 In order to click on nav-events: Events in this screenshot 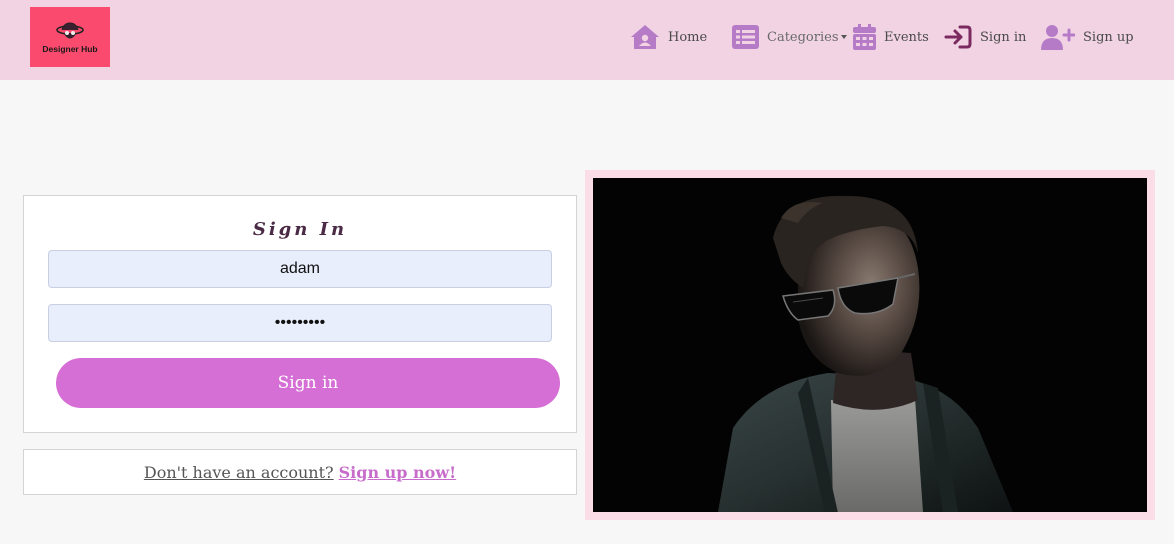, I will do `click(891, 37)`.